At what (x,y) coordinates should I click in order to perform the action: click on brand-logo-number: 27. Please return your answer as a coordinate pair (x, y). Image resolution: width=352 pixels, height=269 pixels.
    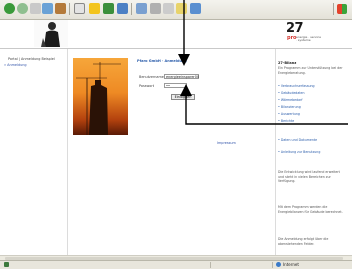
    Looking at the image, I should click on (295, 28).